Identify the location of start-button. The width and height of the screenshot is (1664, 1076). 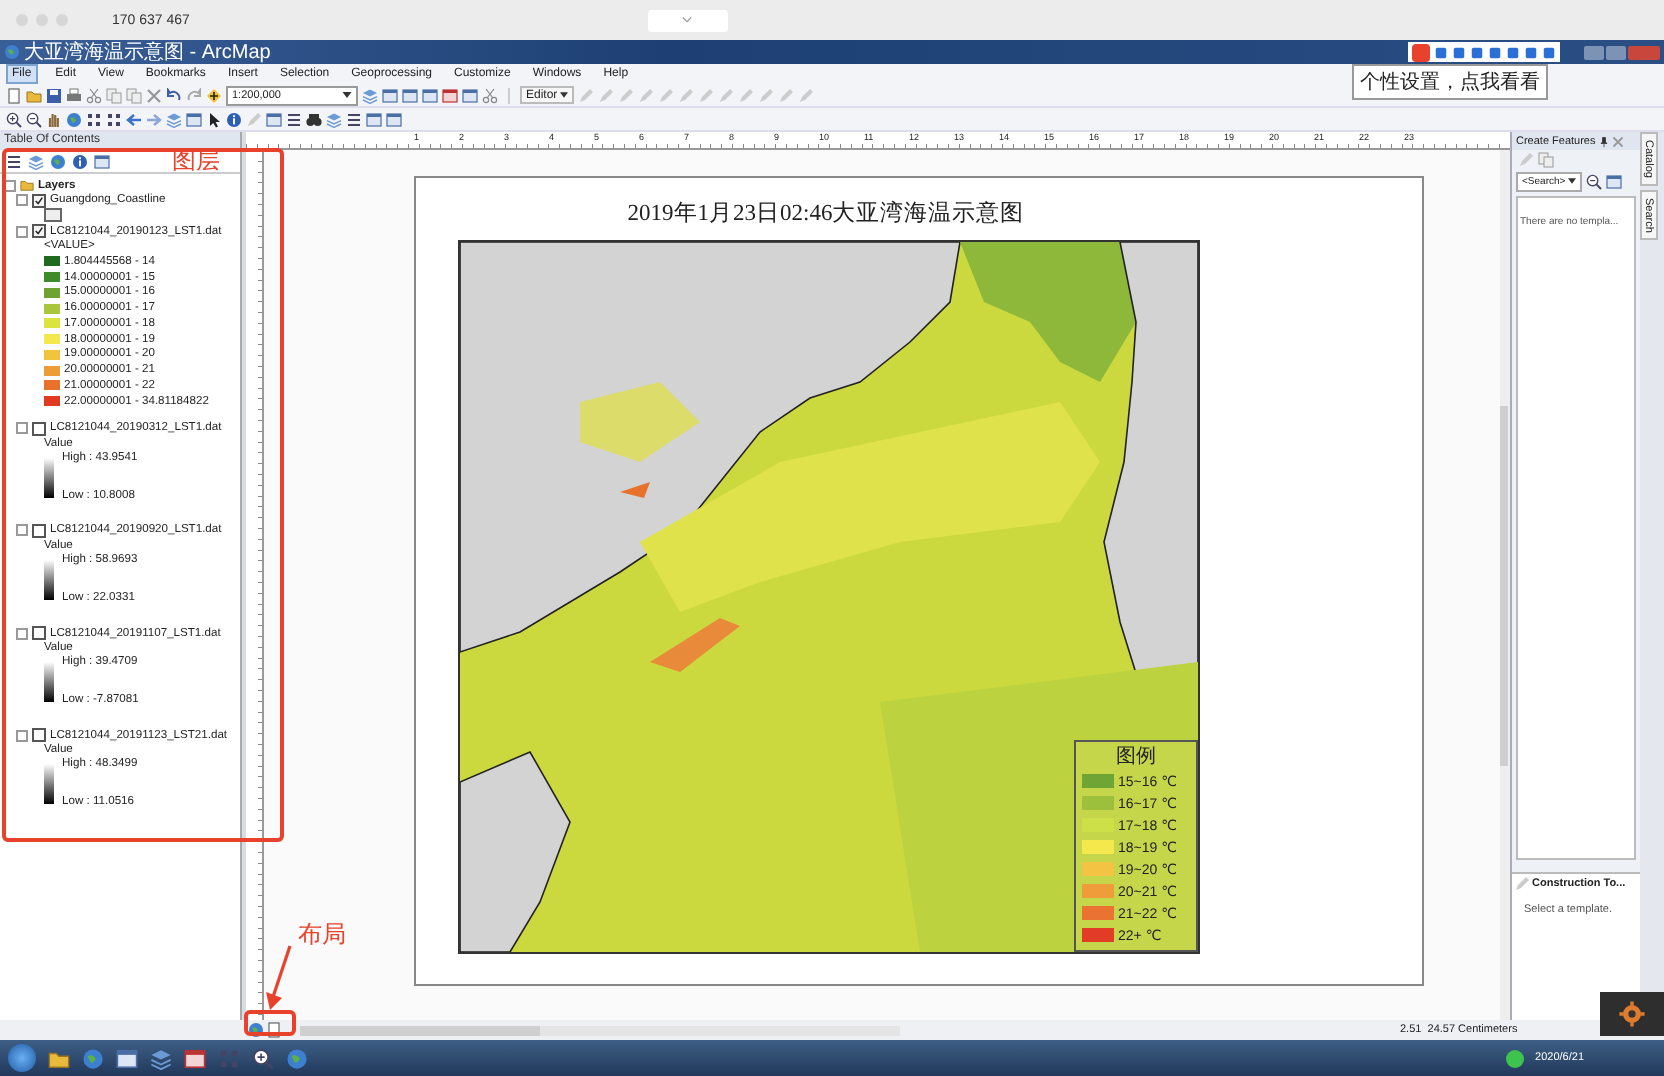
(22, 1058).